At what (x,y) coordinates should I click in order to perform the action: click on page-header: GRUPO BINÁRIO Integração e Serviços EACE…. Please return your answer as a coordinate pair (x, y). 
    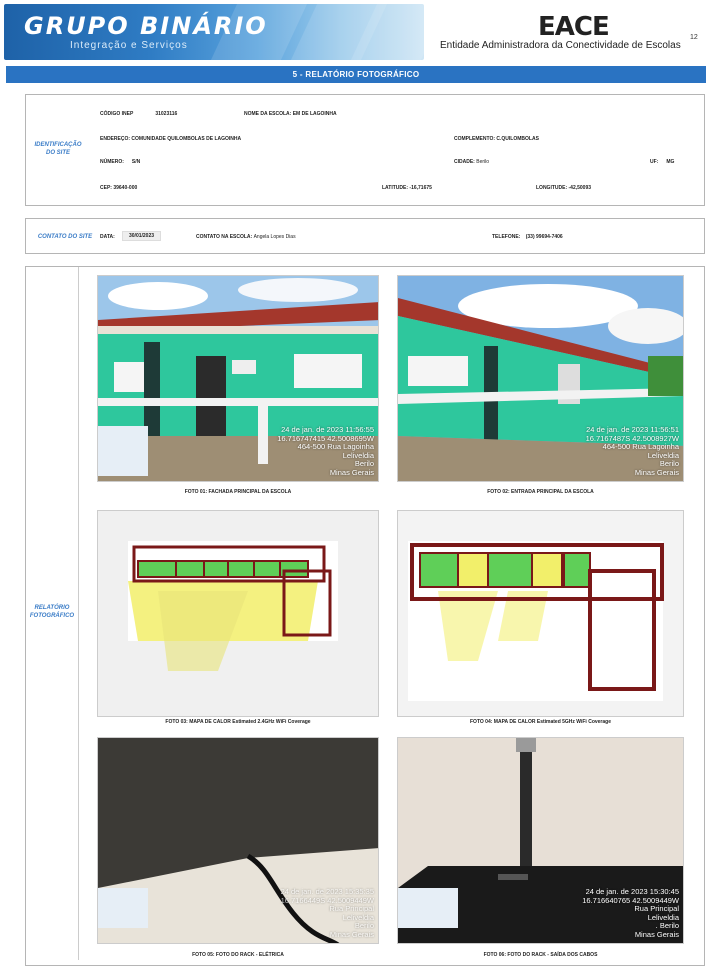
    Looking at the image, I should click on (356, 32).